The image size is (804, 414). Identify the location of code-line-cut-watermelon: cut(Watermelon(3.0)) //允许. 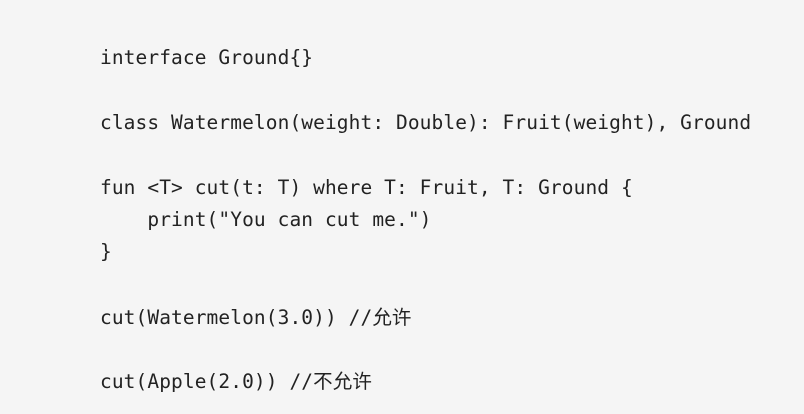
(256, 317).